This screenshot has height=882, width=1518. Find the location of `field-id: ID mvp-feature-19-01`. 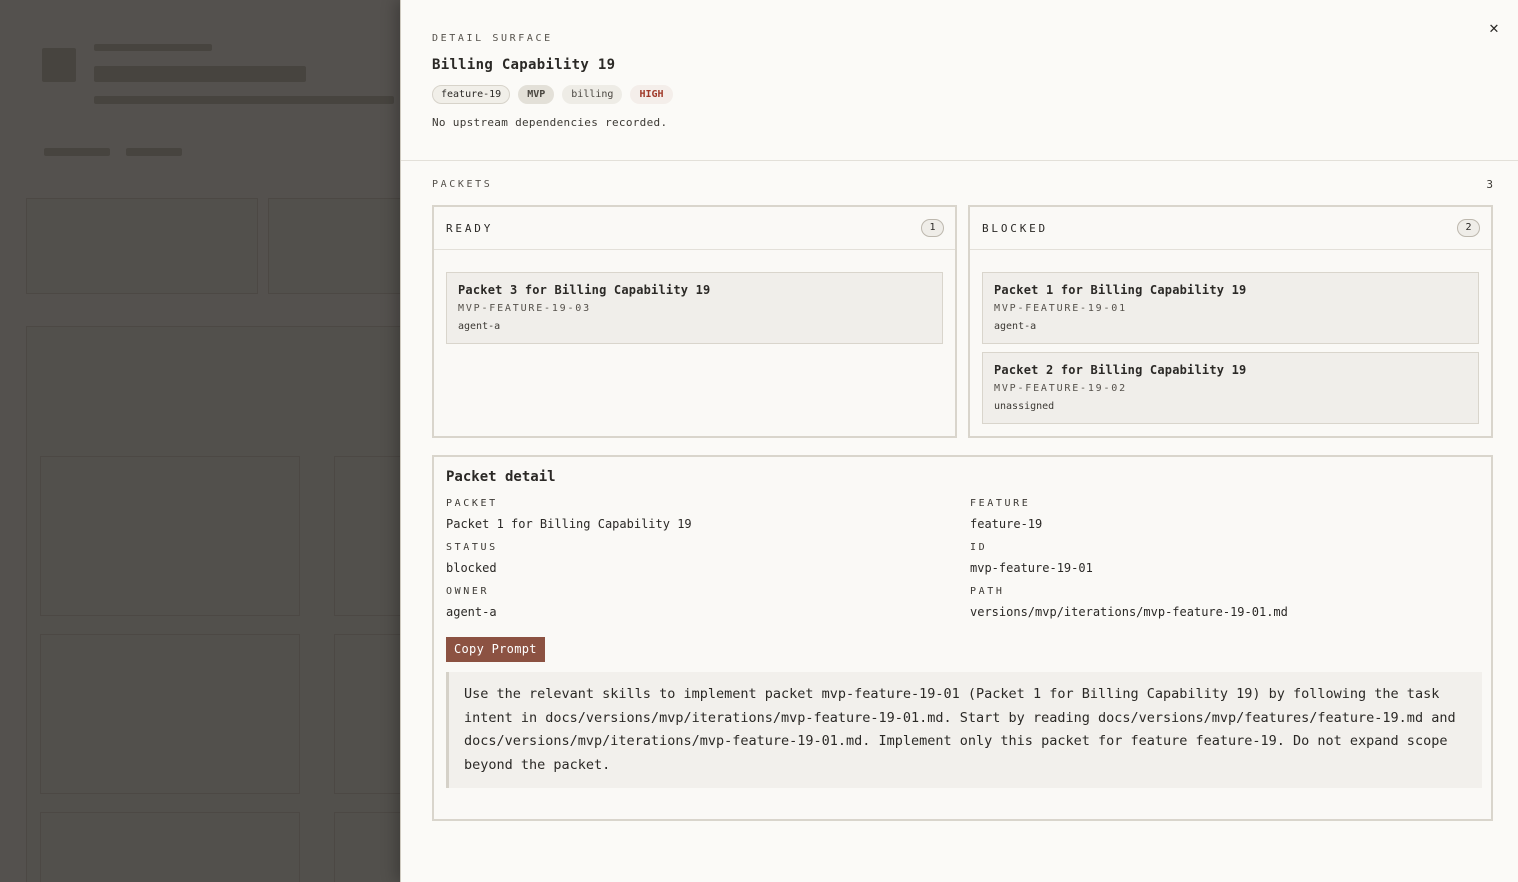

field-id: ID mvp-feature-19-01 is located at coordinates (1220, 558).